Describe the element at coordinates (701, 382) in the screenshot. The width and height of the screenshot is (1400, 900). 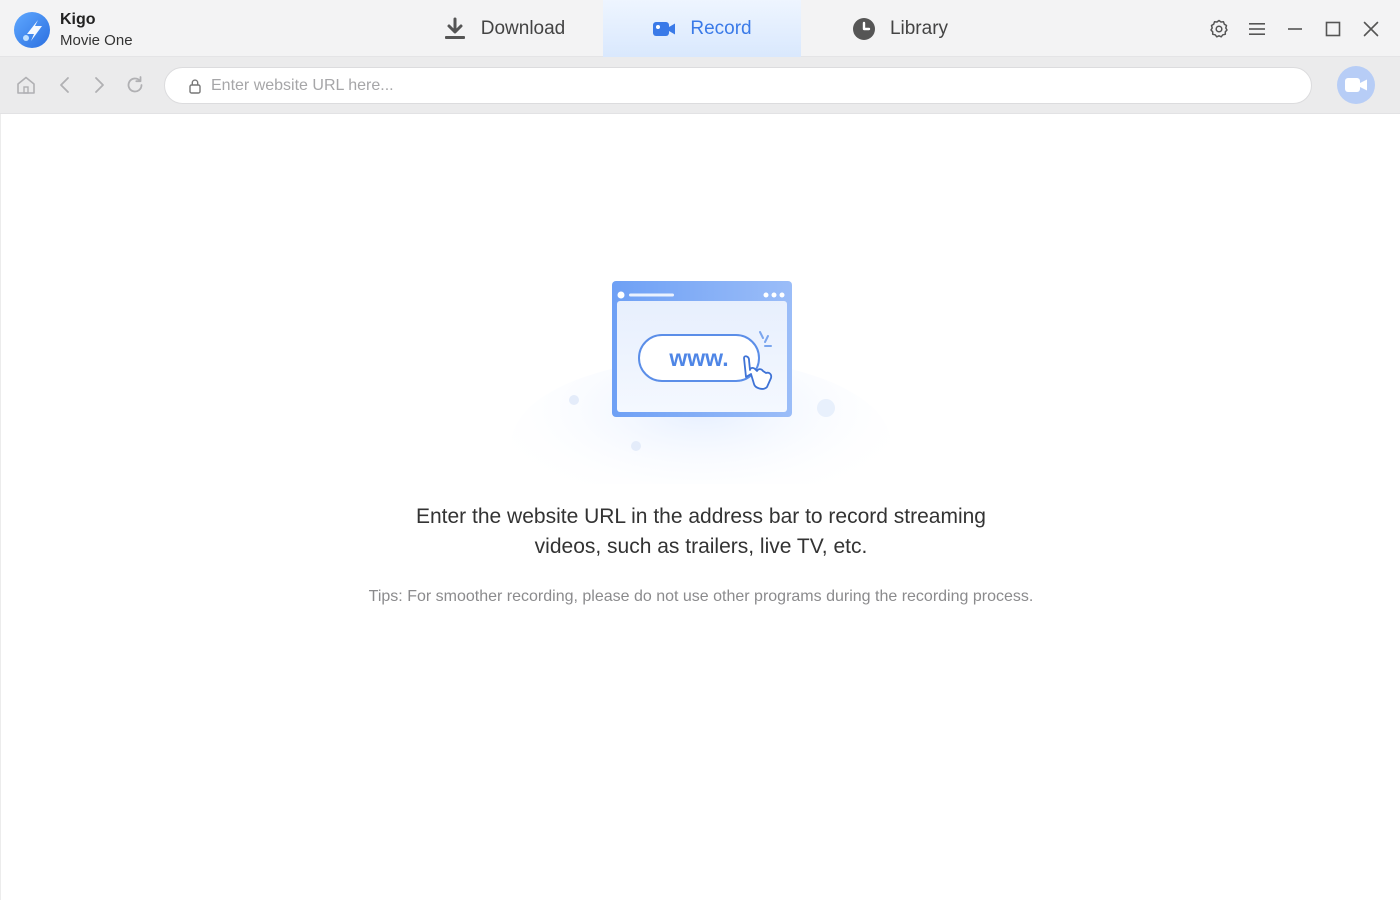
I see `browser-www-illustration: www.` at that location.